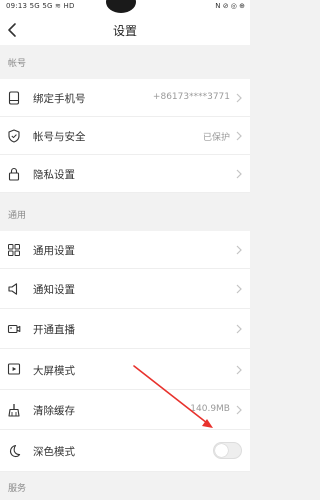 This screenshot has height=500, width=320. I want to click on row-label: 帐号与安全, so click(59, 137).